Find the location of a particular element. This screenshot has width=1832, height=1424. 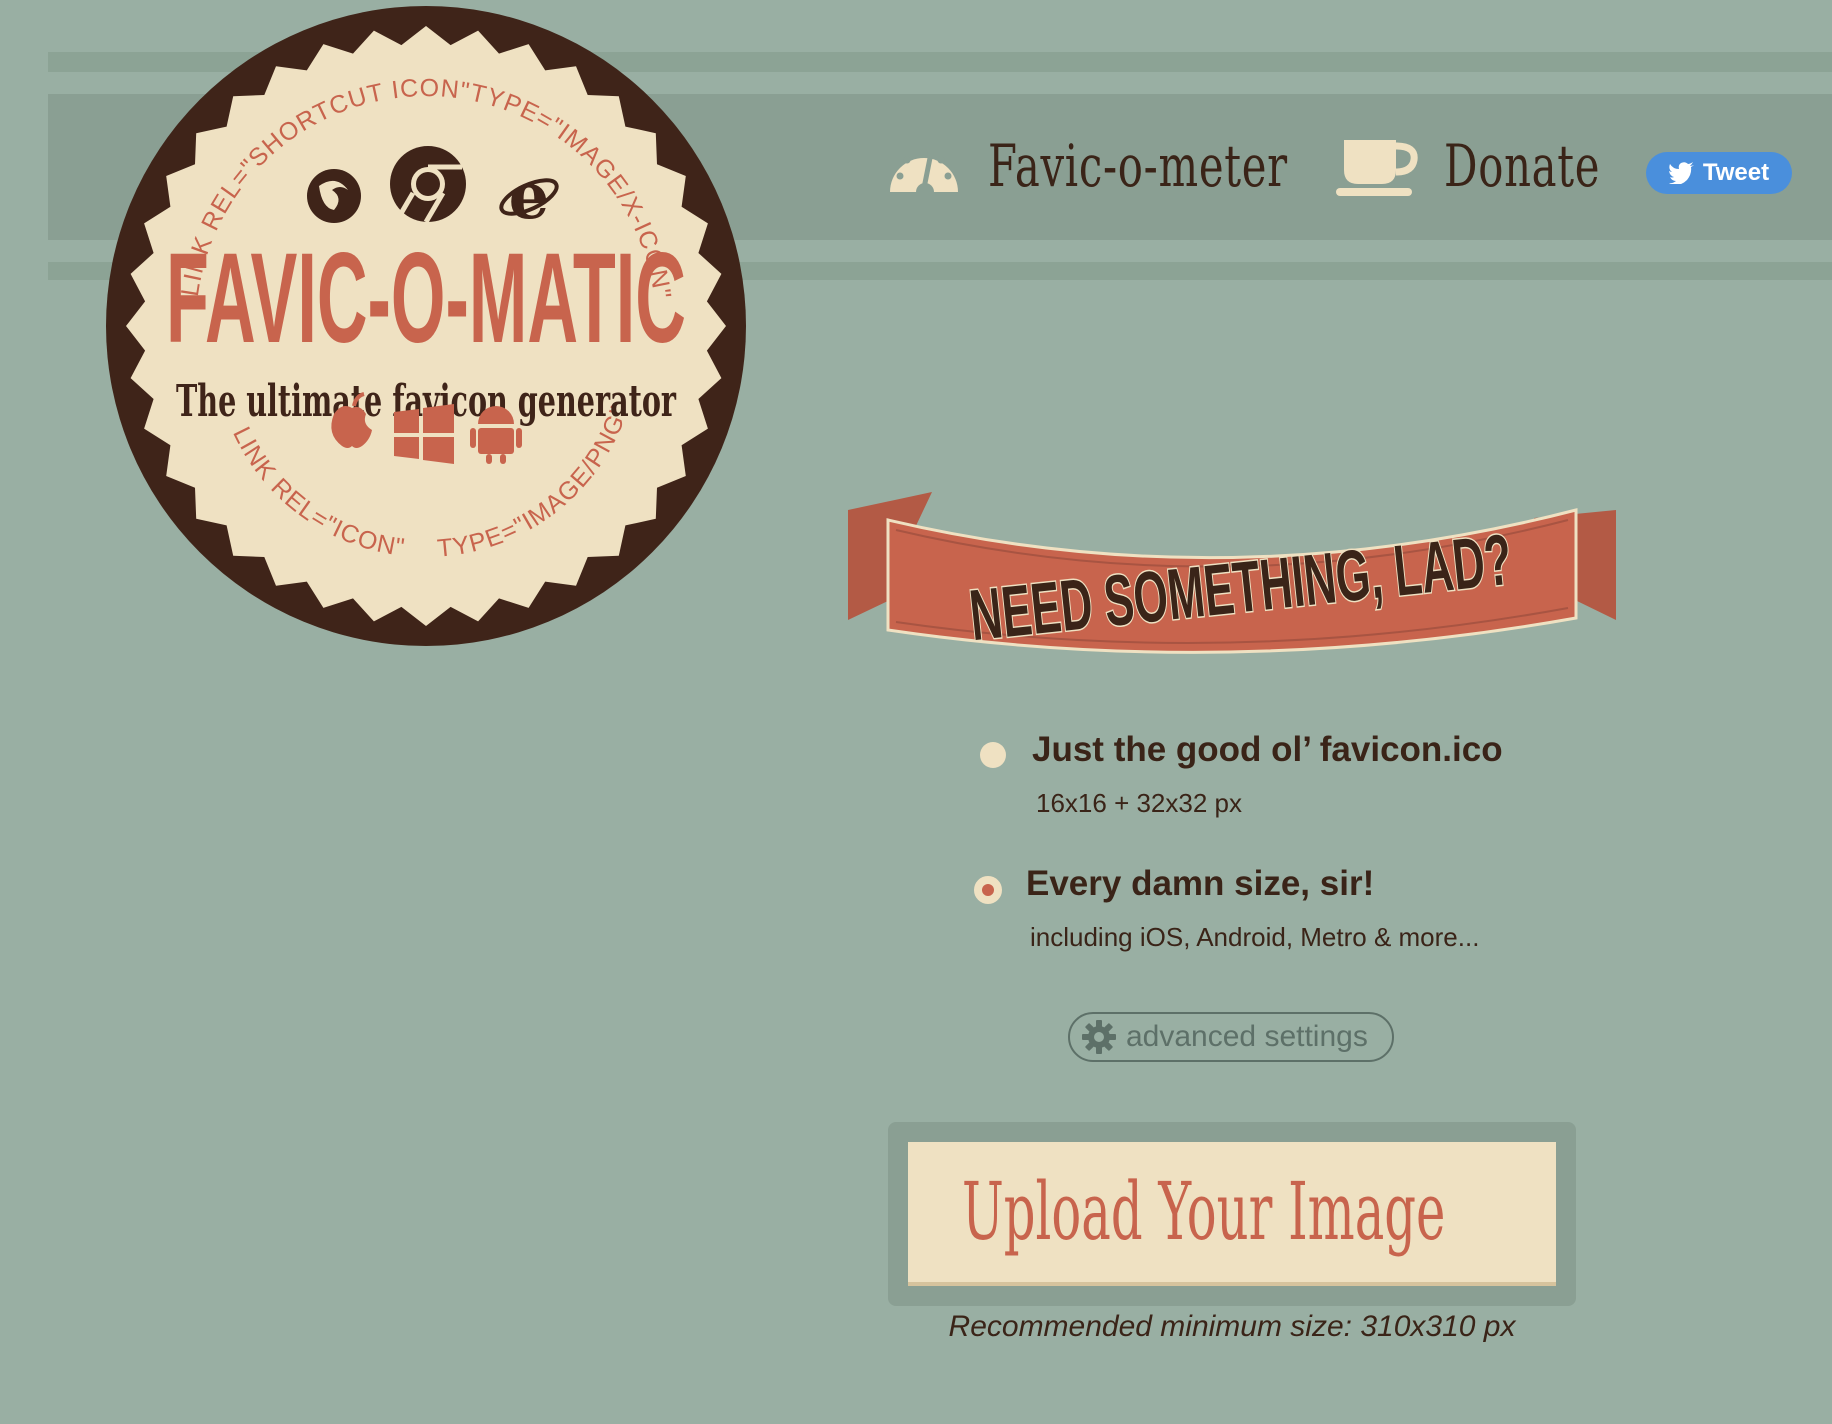

gear-icon is located at coordinates (1099, 1037).